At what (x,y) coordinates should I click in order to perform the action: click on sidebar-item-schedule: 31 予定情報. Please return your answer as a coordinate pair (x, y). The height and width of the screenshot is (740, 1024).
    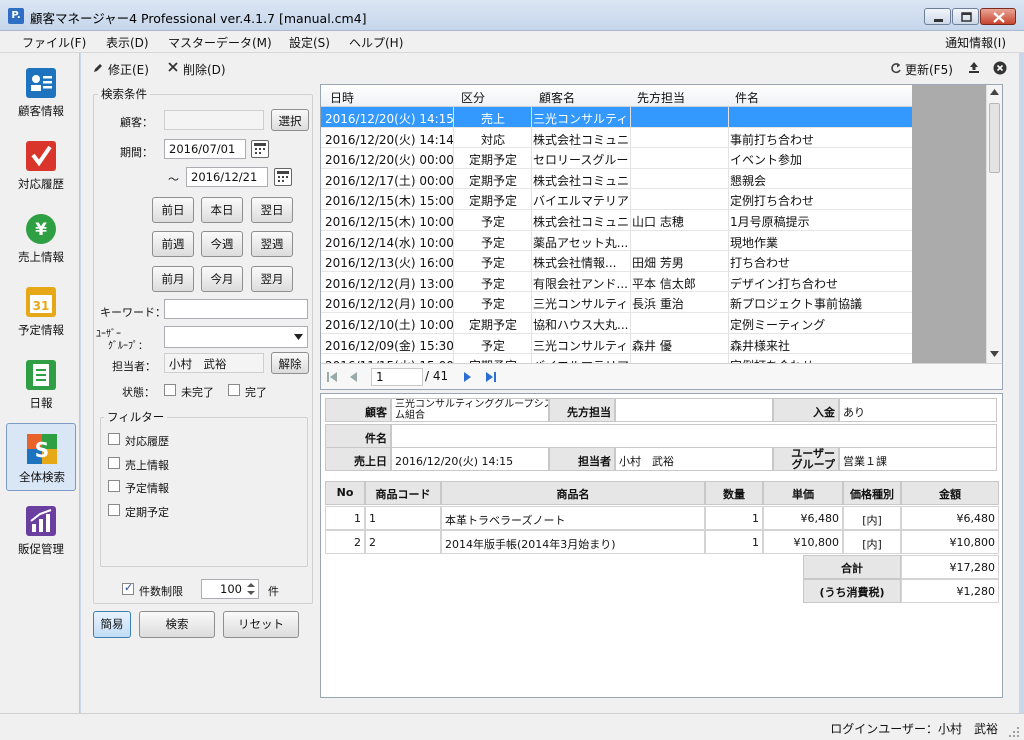
    Looking at the image, I should click on (41, 311).